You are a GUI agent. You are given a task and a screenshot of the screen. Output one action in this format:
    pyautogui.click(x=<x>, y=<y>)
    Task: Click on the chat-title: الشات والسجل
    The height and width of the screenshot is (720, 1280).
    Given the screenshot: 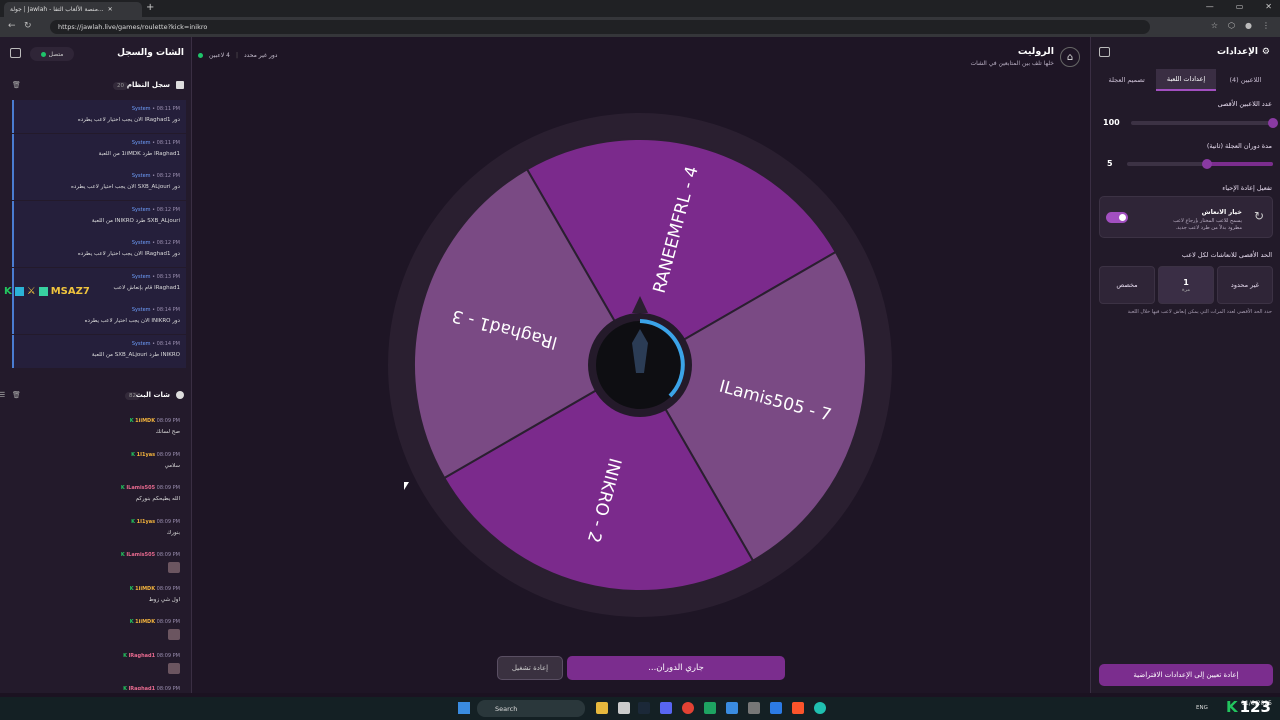 What is the action you would take?
    pyautogui.click(x=150, y=53)
    